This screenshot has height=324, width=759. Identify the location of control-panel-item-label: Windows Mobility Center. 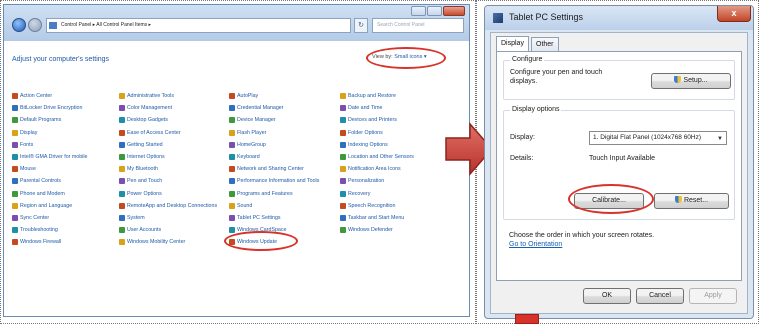
(156, 242).